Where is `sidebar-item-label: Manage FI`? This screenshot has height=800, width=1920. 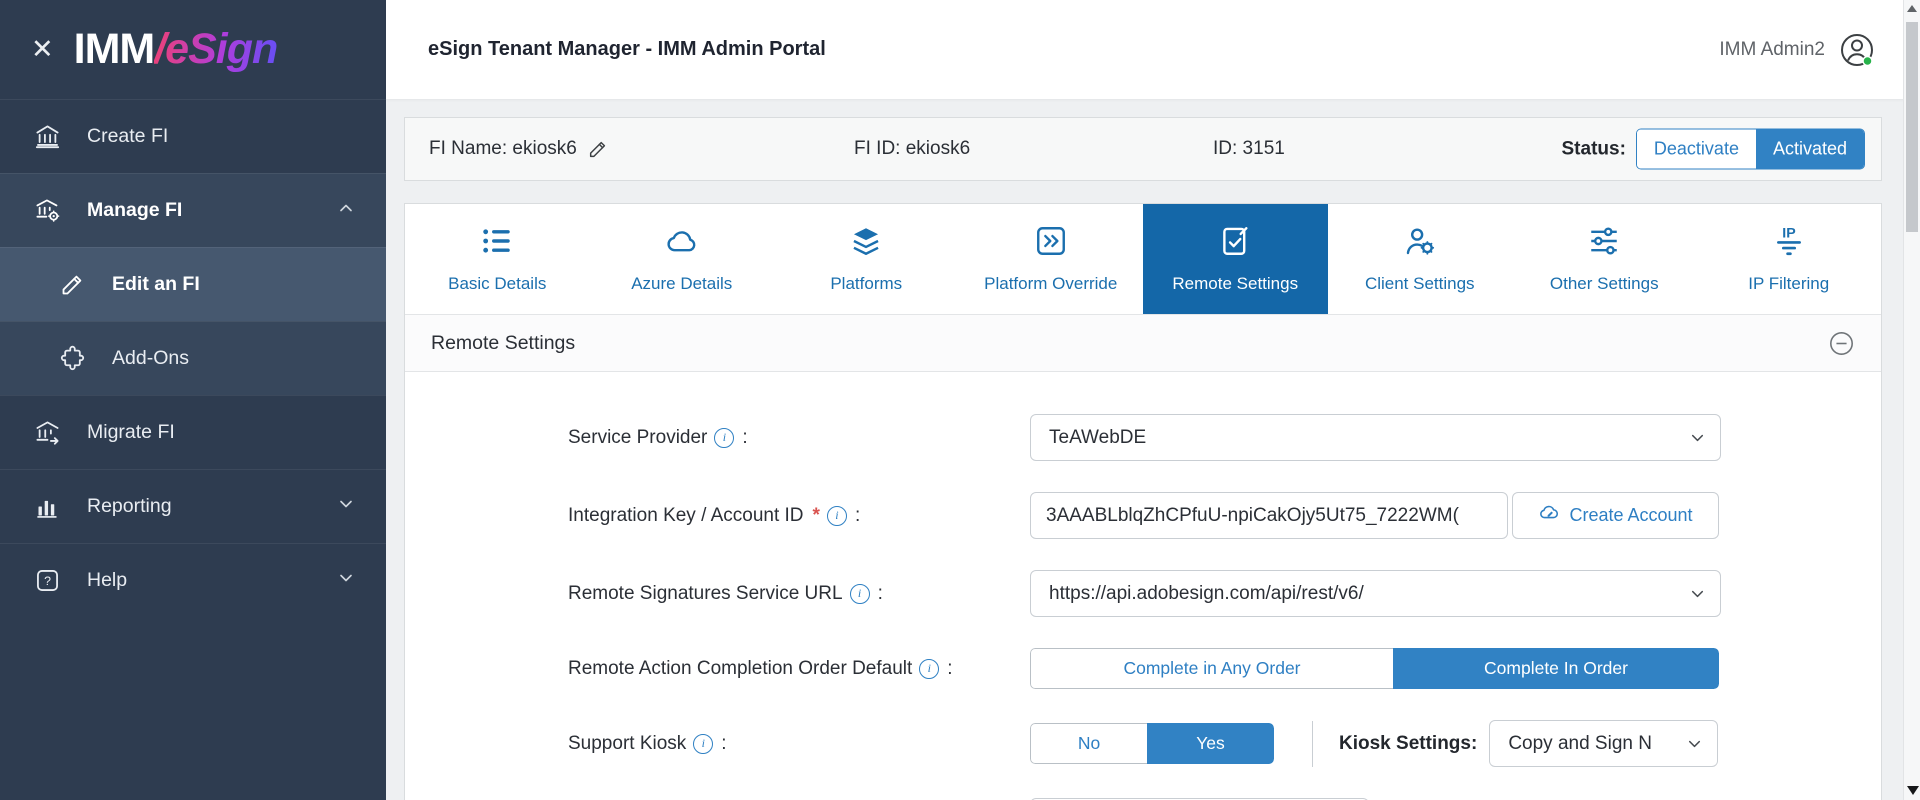 sidebar-item-label: Manage FI is located at coordinates (135, 210).